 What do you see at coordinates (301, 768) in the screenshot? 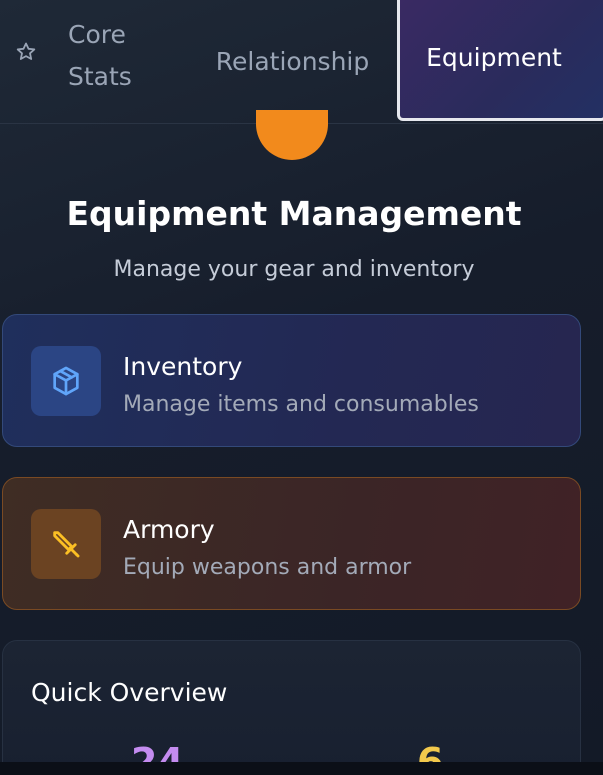
I see `window-bottom-edge` at bounding box center [301, 768].